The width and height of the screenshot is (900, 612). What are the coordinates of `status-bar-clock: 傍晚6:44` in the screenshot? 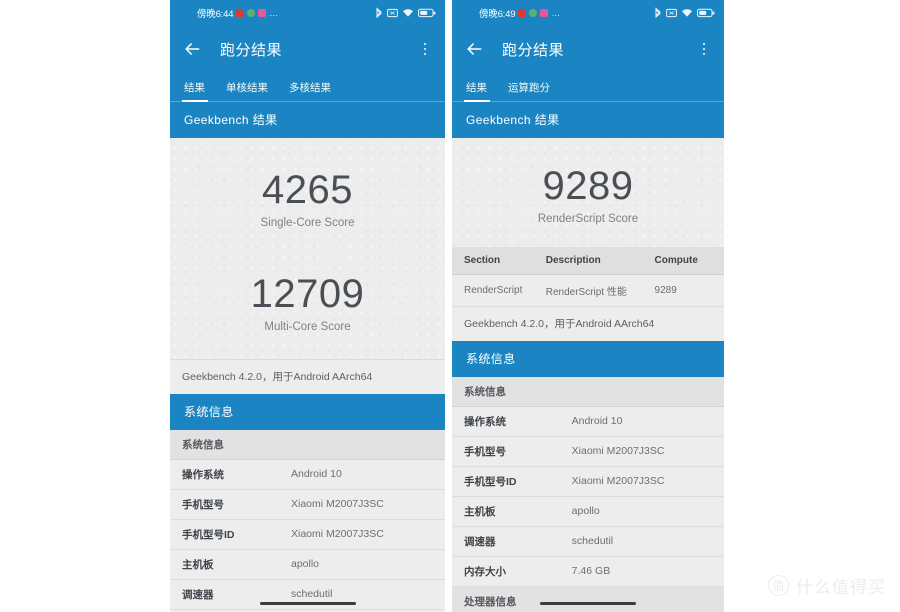 It's located at (215, 14).